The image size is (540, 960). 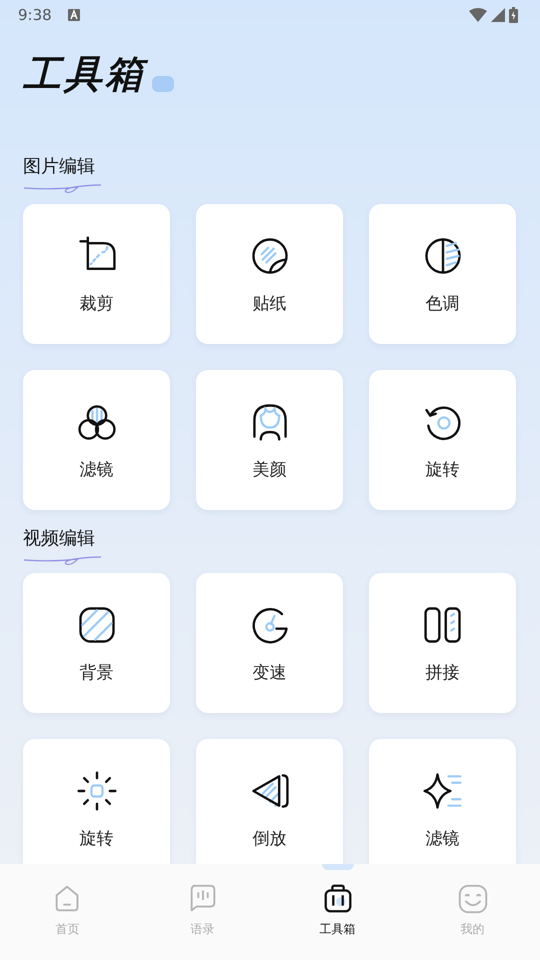 I want to click on tool-card: 裁剪, so click(x=96, y=274).